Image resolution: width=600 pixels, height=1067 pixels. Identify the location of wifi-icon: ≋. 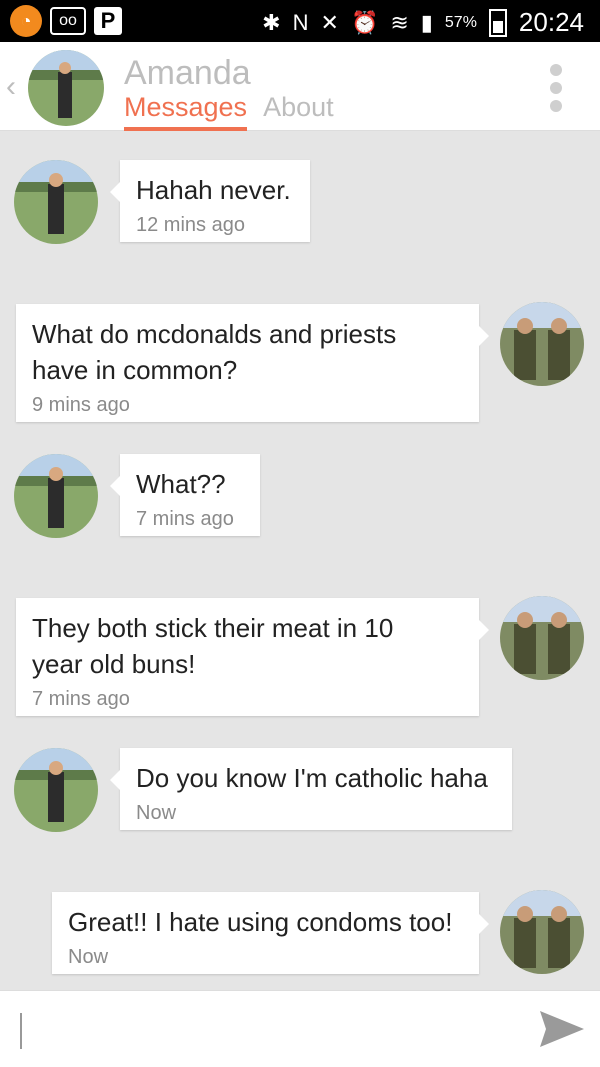
(399, 22).